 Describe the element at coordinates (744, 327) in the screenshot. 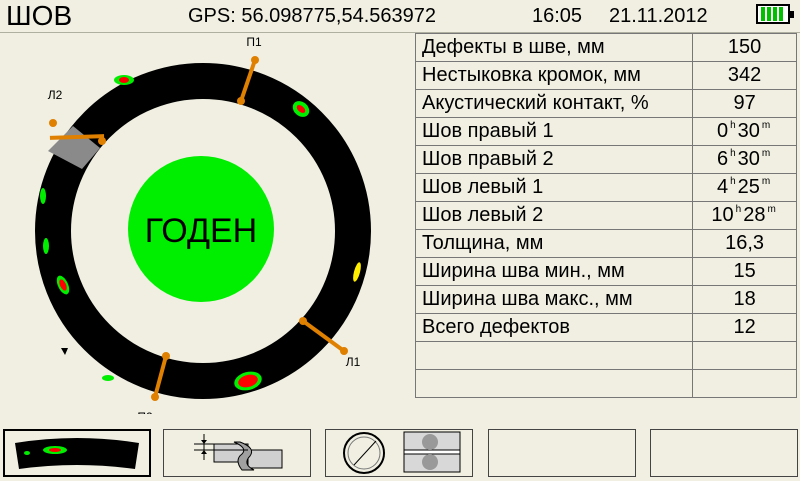

I see `param-value: 12` at that location.